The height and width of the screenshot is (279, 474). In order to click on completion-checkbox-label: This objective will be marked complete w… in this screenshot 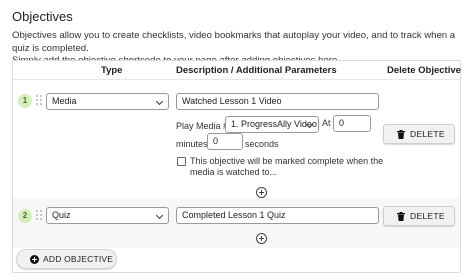, I will do `click(286, 167)`.